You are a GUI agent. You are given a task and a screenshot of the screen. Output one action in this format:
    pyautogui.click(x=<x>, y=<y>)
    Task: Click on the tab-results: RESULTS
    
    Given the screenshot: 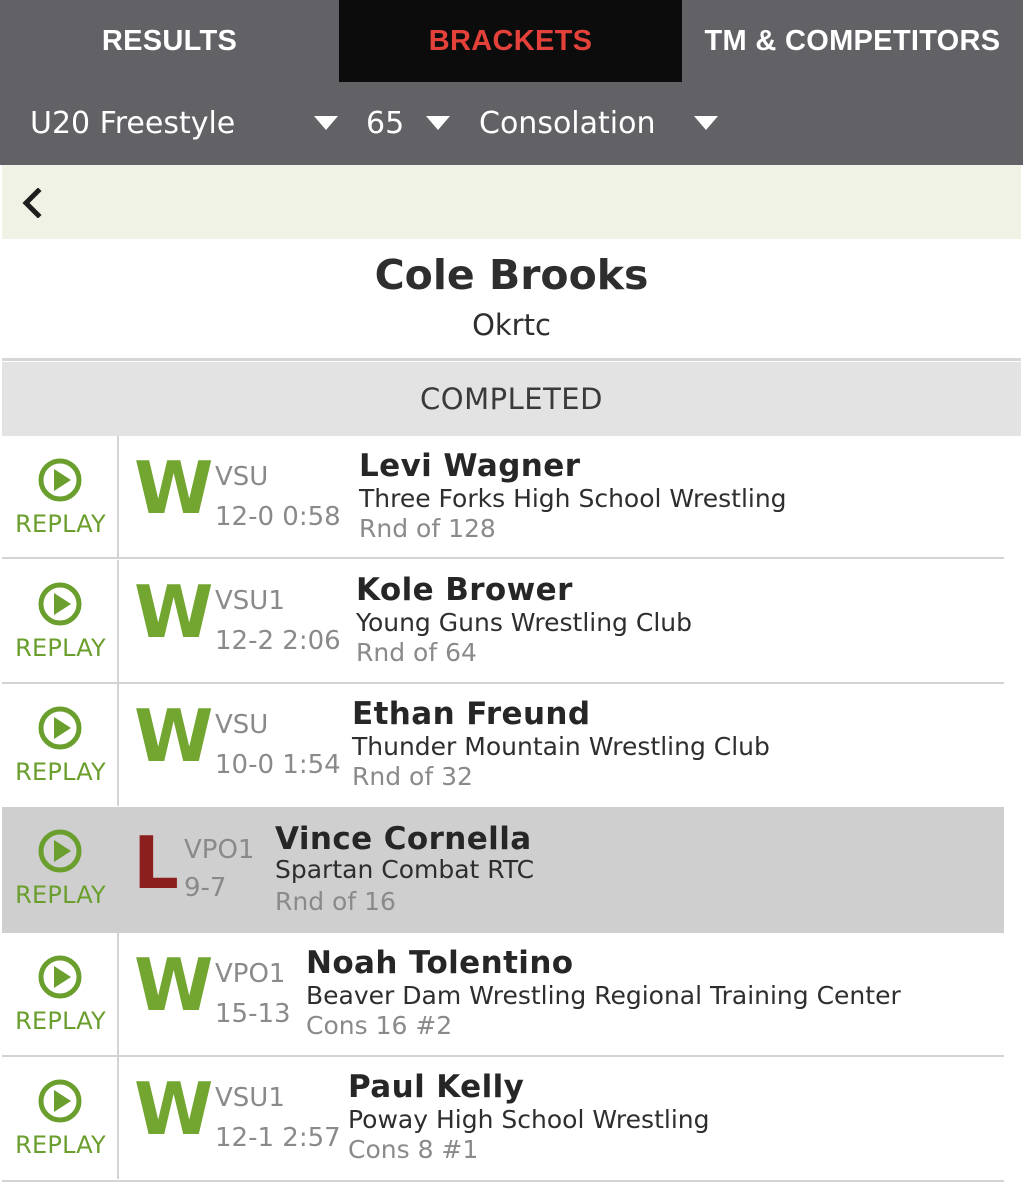 What is the action you would take?
    pyautogui.click(x=169, y=41)
    